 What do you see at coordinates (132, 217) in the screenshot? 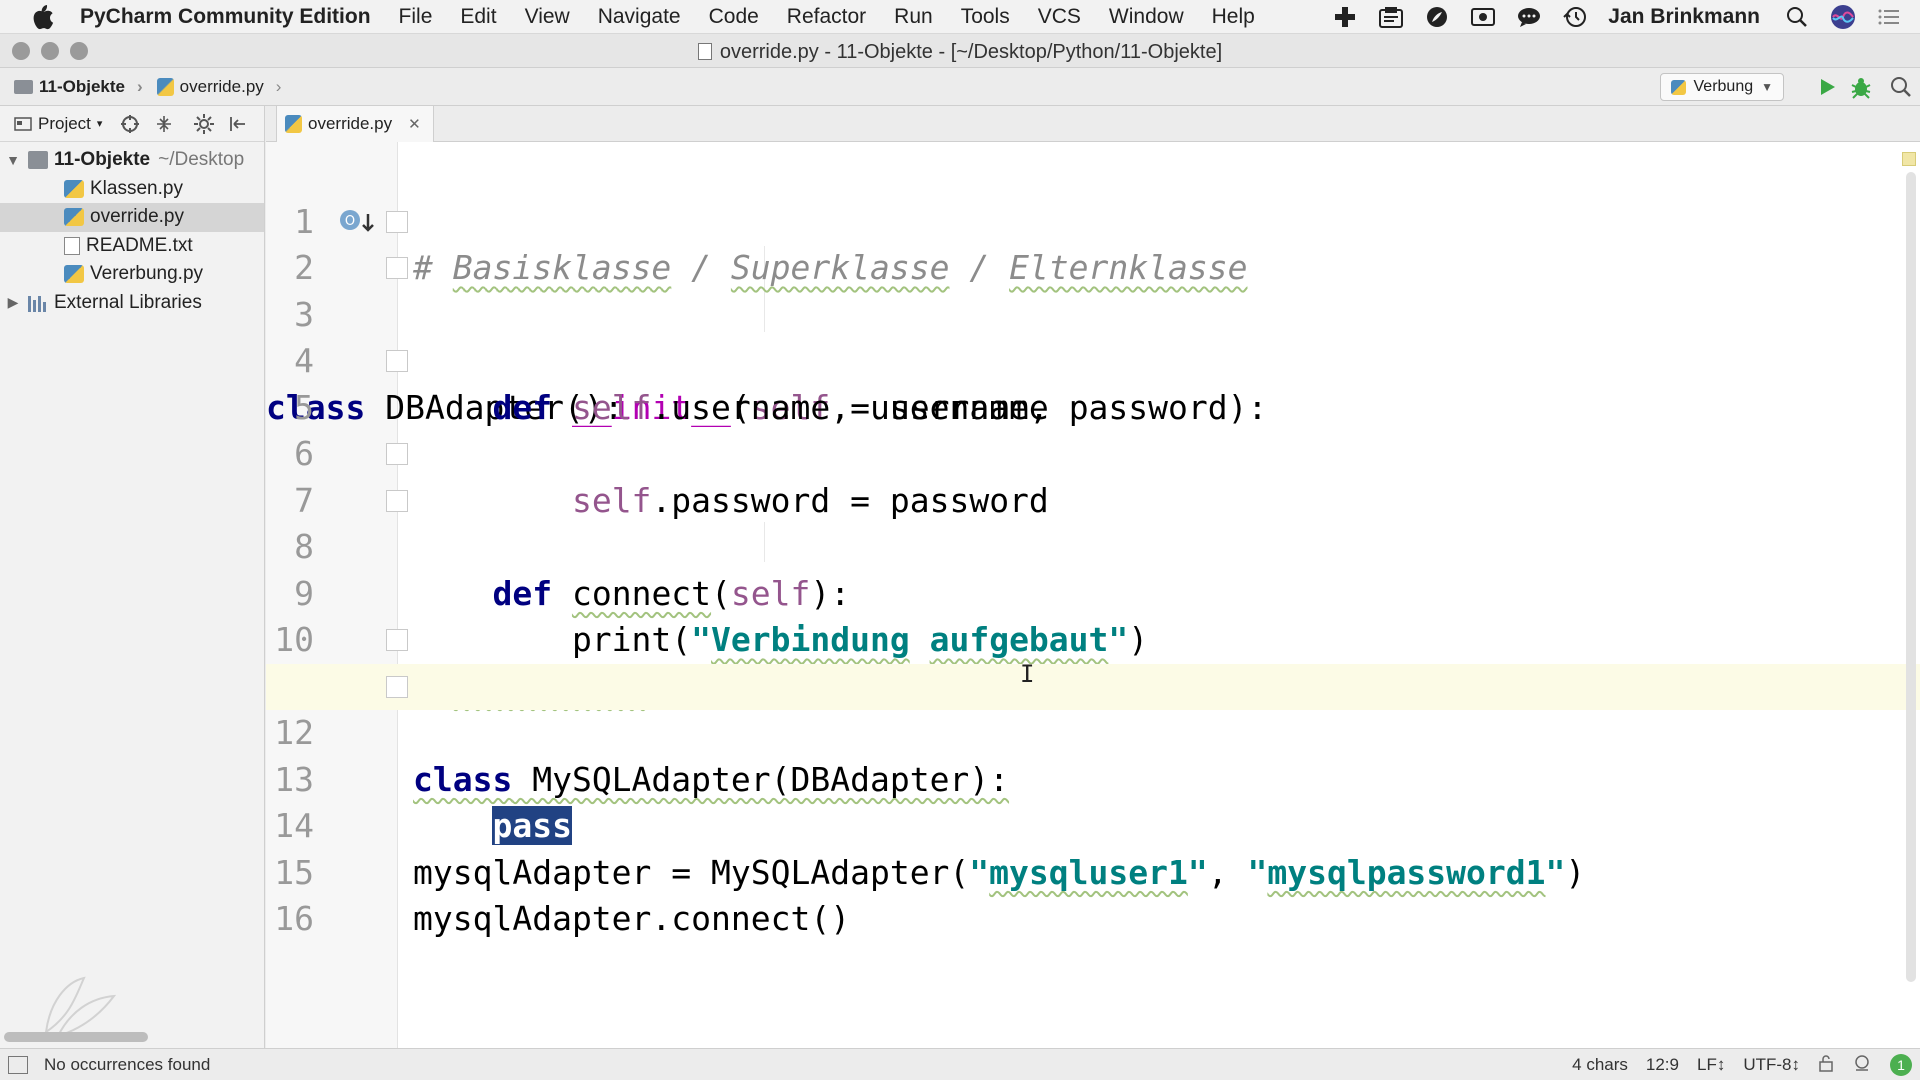
I see `tree-item-file-selected: override.py` at bounding box center [132, 217].